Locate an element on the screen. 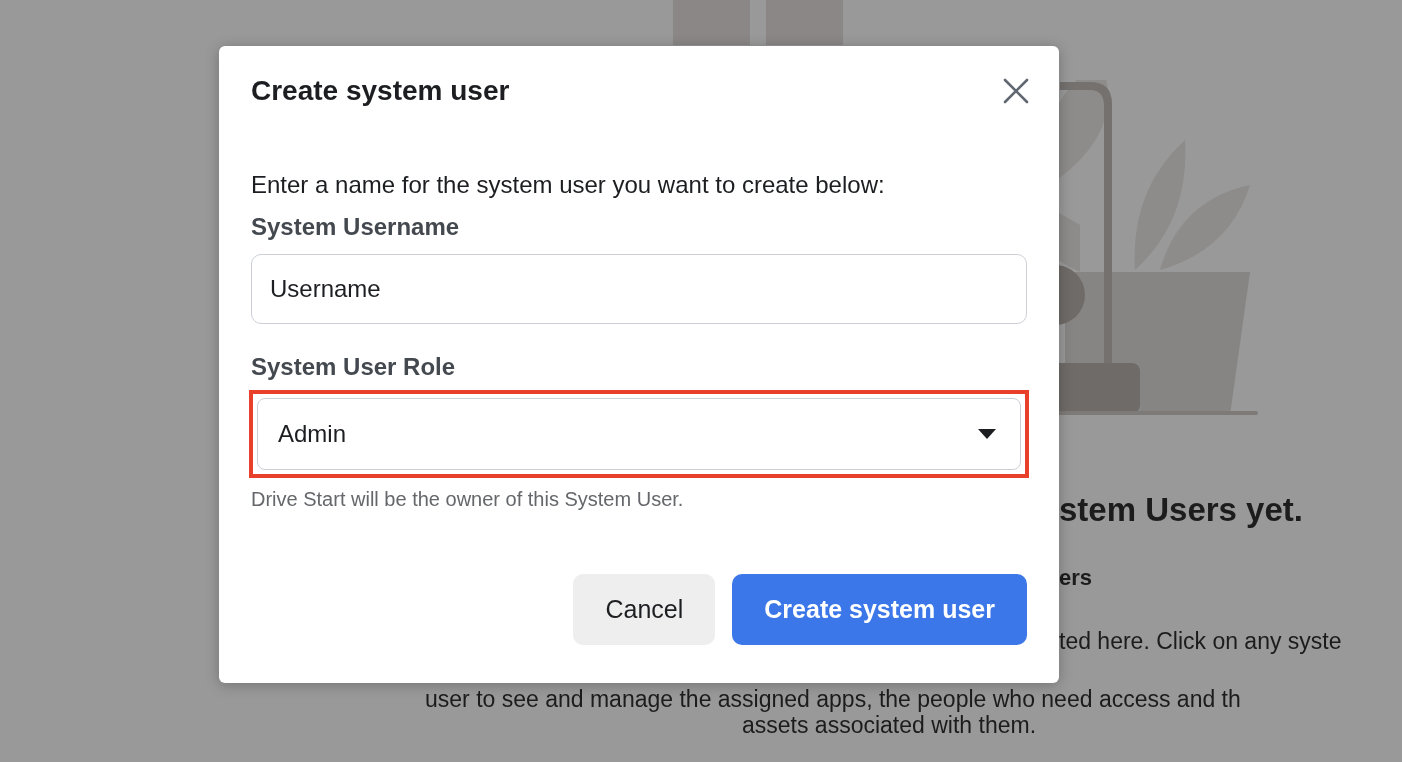 Image resolution: width=1402 pixels, height=762 pixels. role-select: Admin is located at coordinates (639, 434).